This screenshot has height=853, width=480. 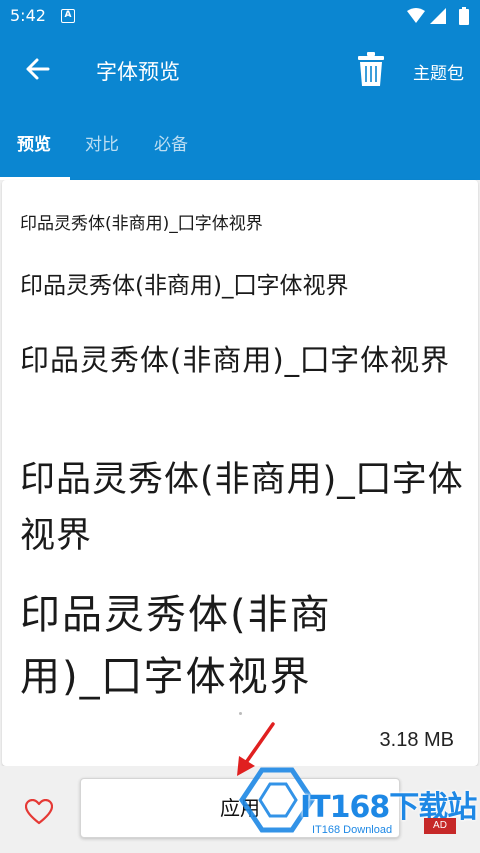 What do you see at coordinates (176, 646) in the screenshot?
I see `preview-sample-xxlarge: 印品灵秀体(非商用)_囗字体视界` at bounding box center [176, 646].